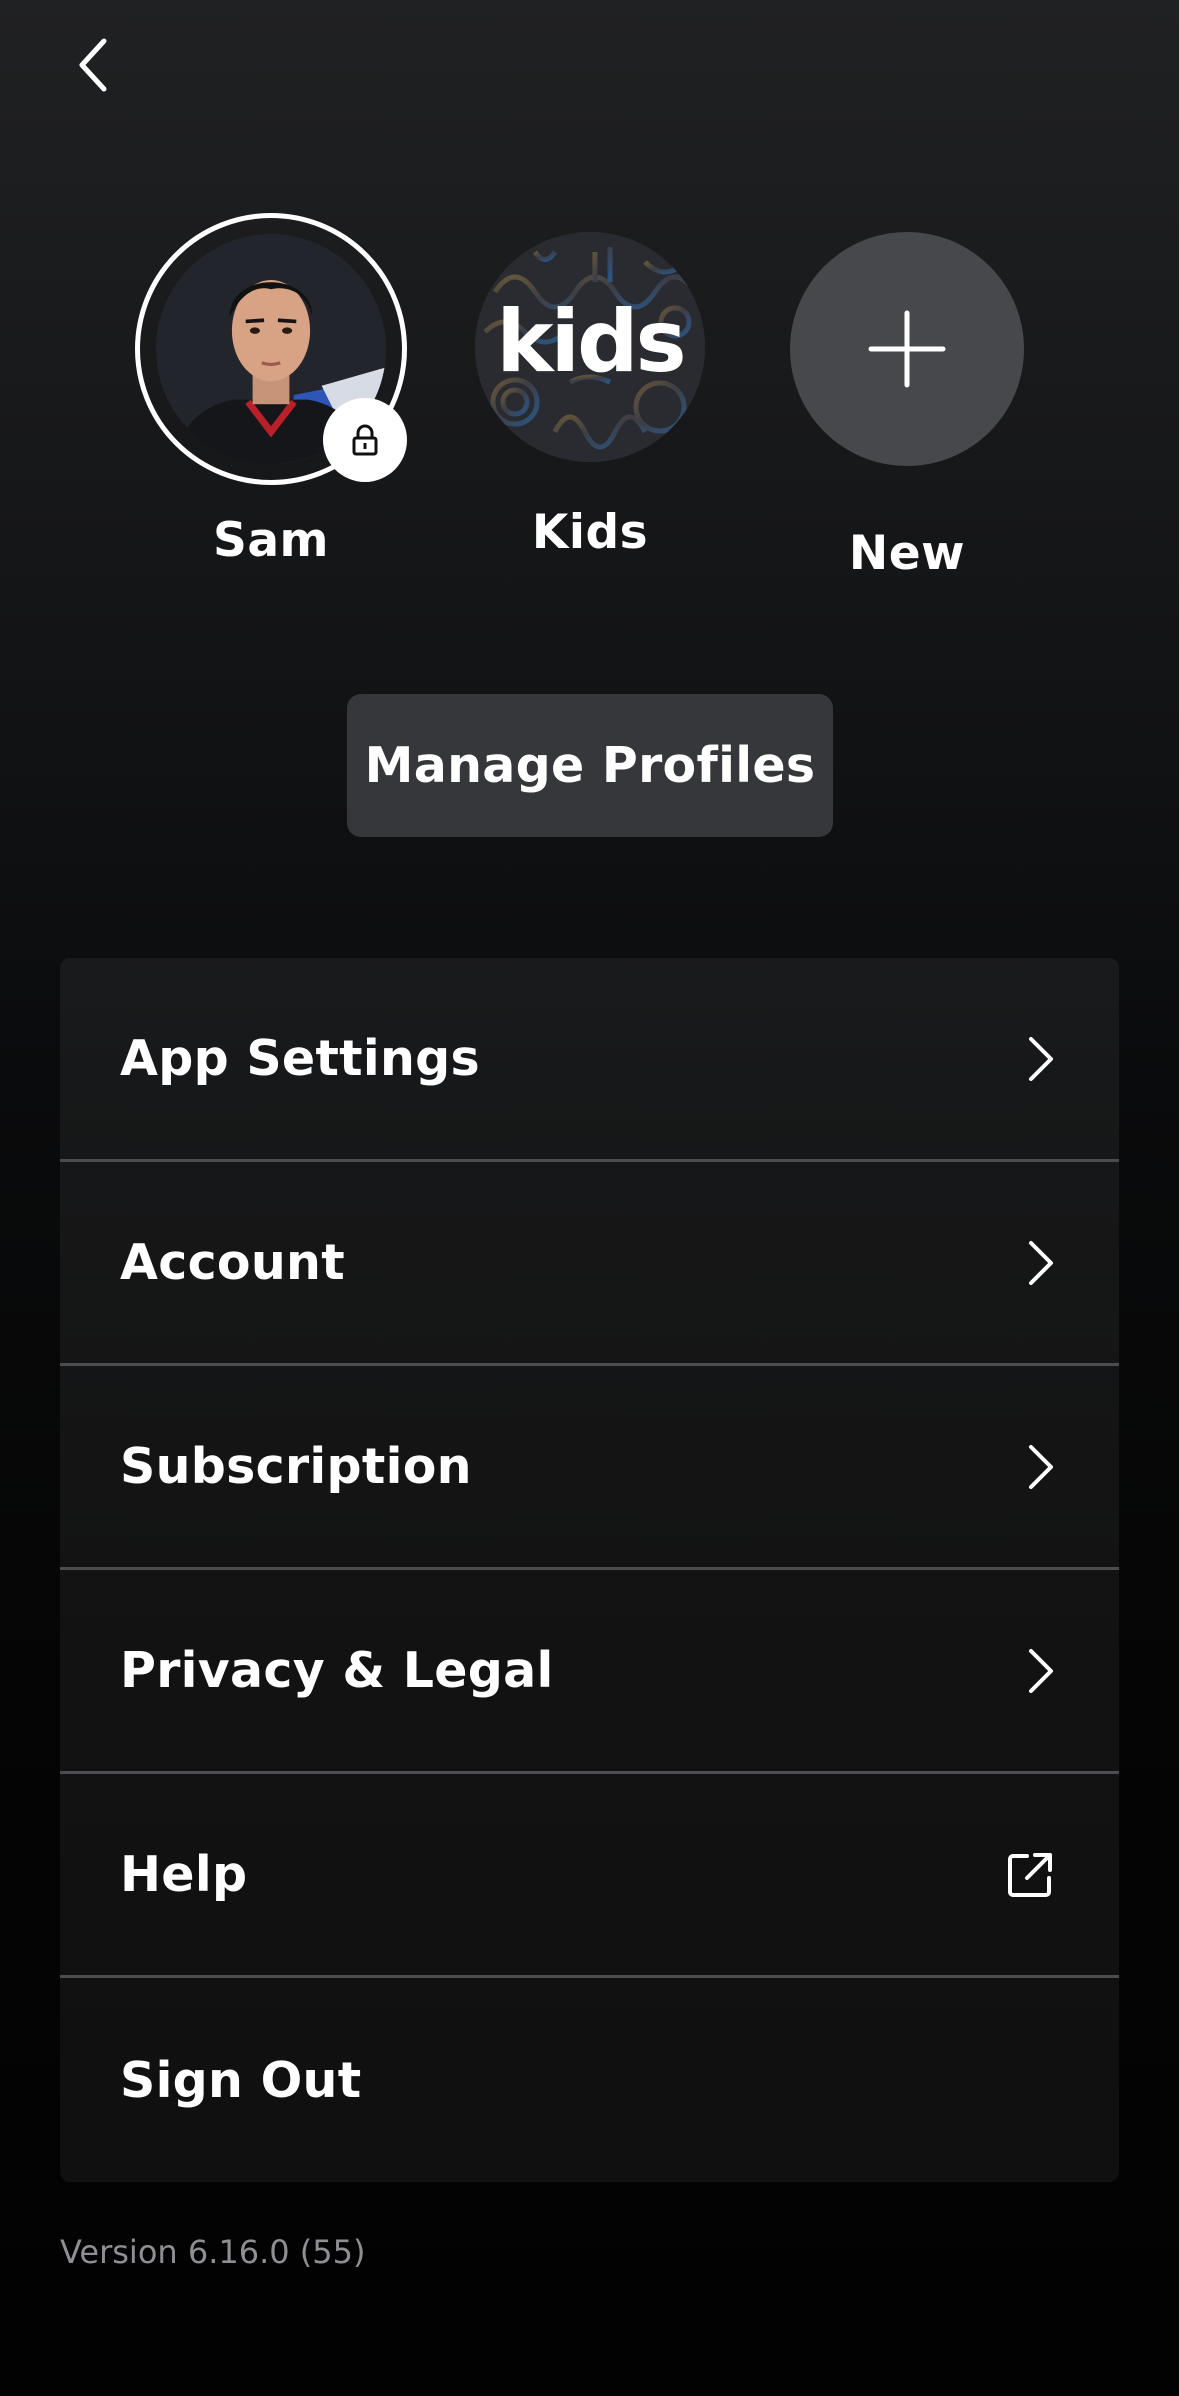 Image resolution: width=1179 pixels, height=2396 pixels. Describe the element at coordinates (590, 765) in the screenshot. I see `manage-profiles-button: Manage Profiles` at that location.